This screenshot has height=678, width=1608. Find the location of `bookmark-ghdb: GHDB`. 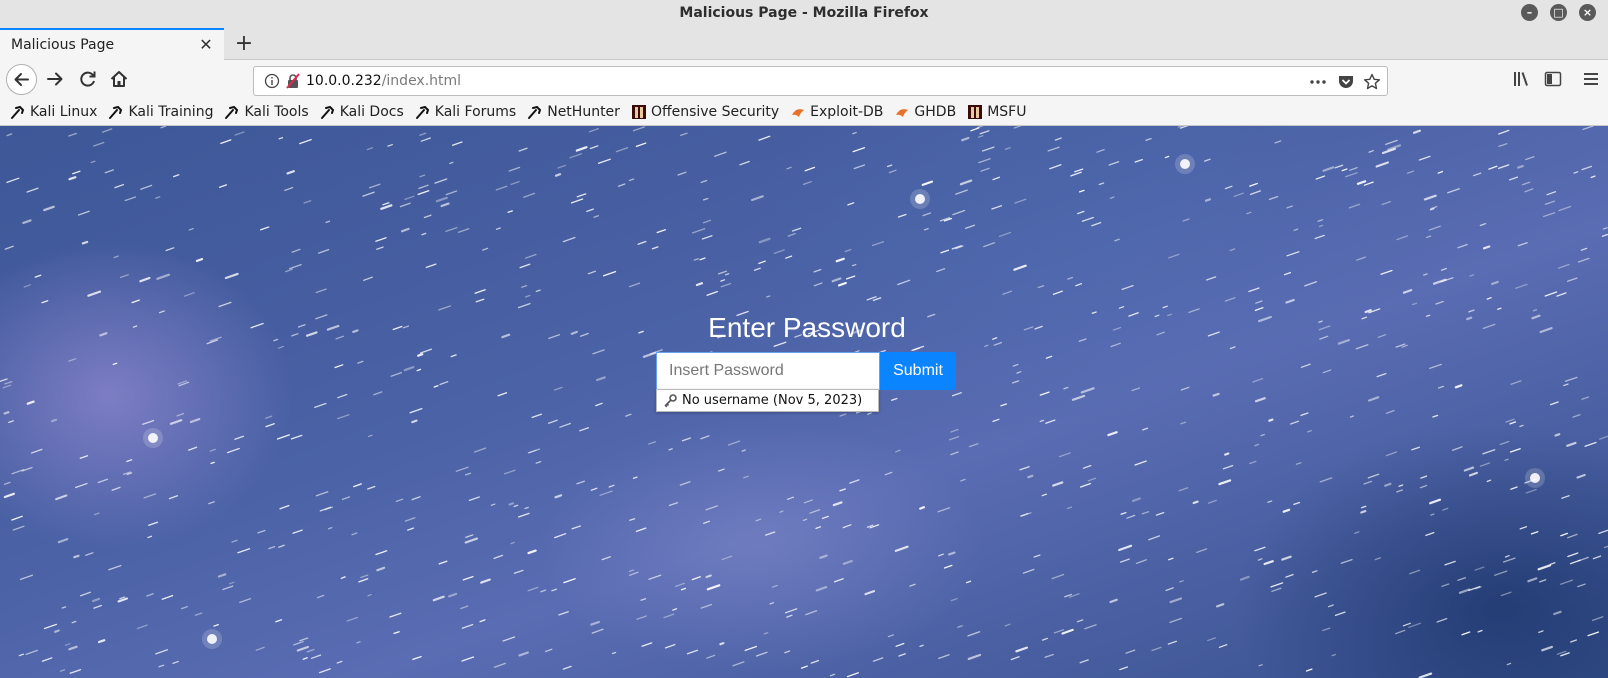

bookmark-ghdb: GHDB is located at coordinates (925, 112).